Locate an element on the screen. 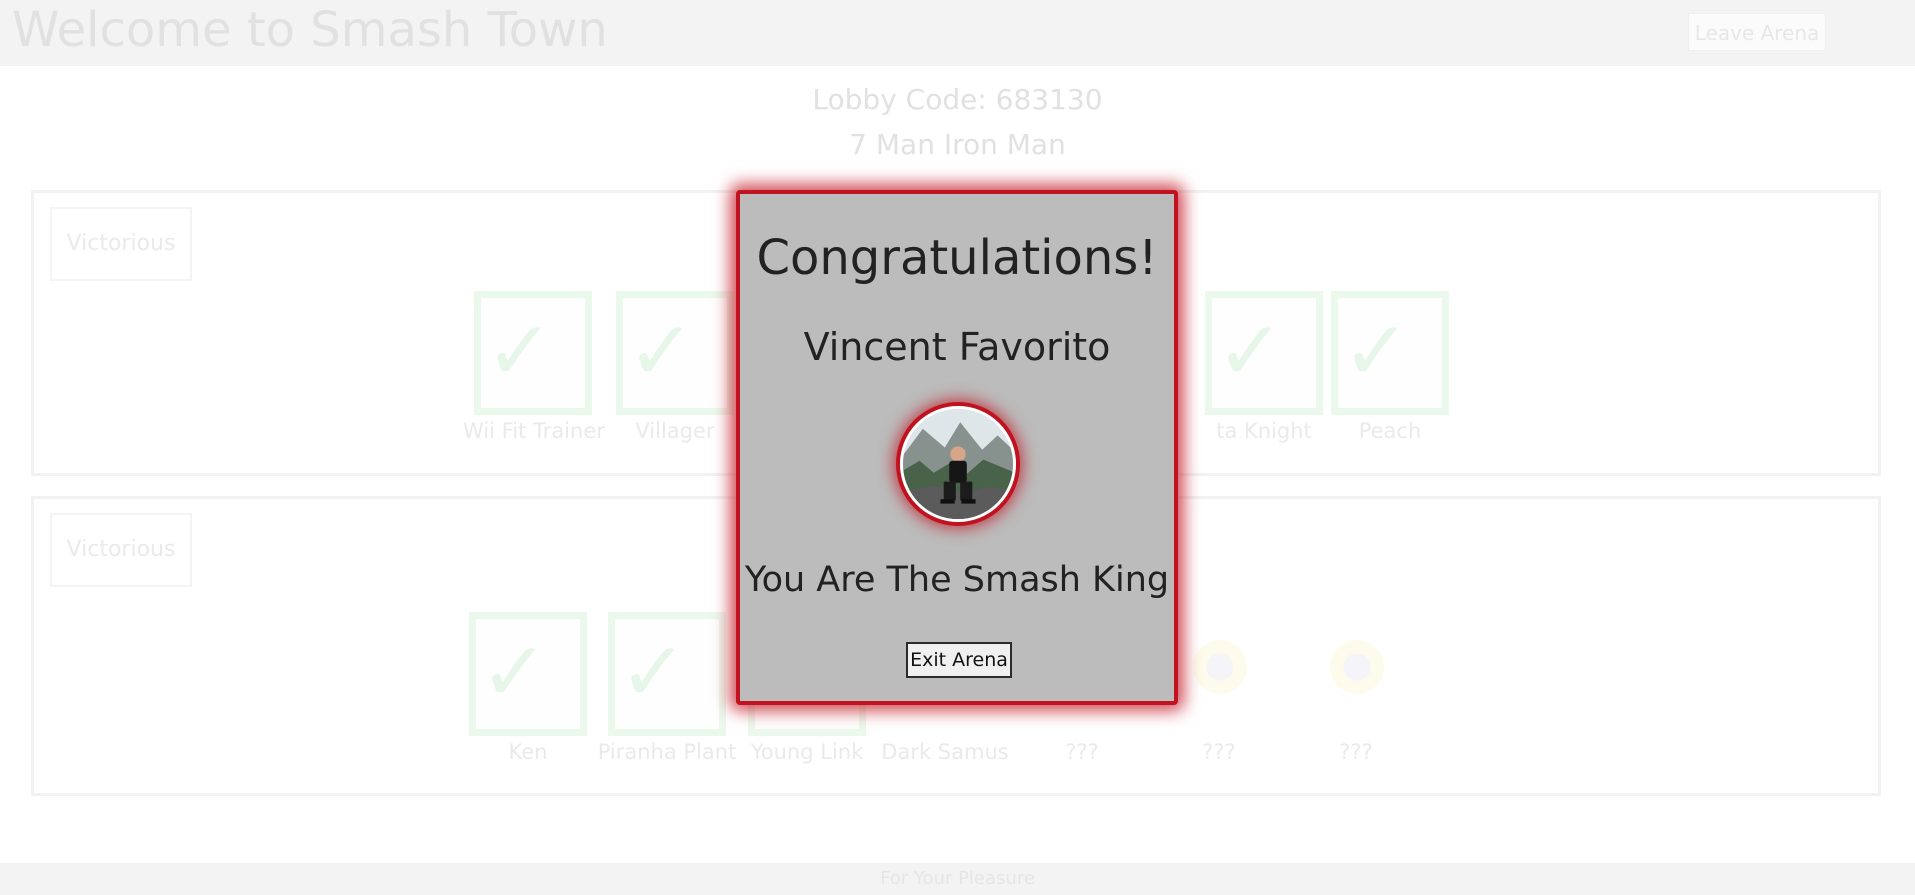 Image resolution: width=1915 pixels, height=895 pixels. winner-avatar is located at coordinates (958, 464).